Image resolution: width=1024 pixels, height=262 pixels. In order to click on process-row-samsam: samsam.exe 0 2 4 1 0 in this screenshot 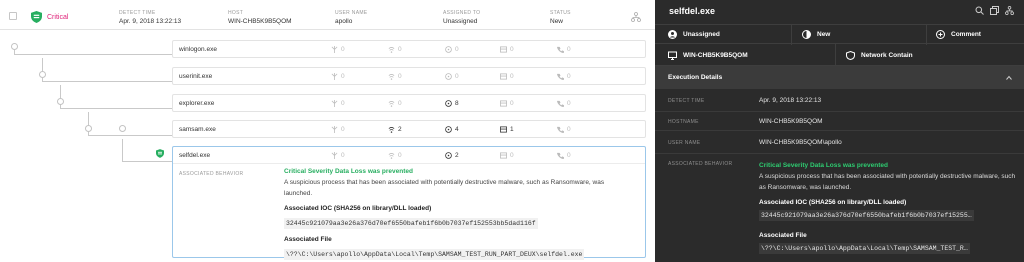, I will do `click(409, 129)`.